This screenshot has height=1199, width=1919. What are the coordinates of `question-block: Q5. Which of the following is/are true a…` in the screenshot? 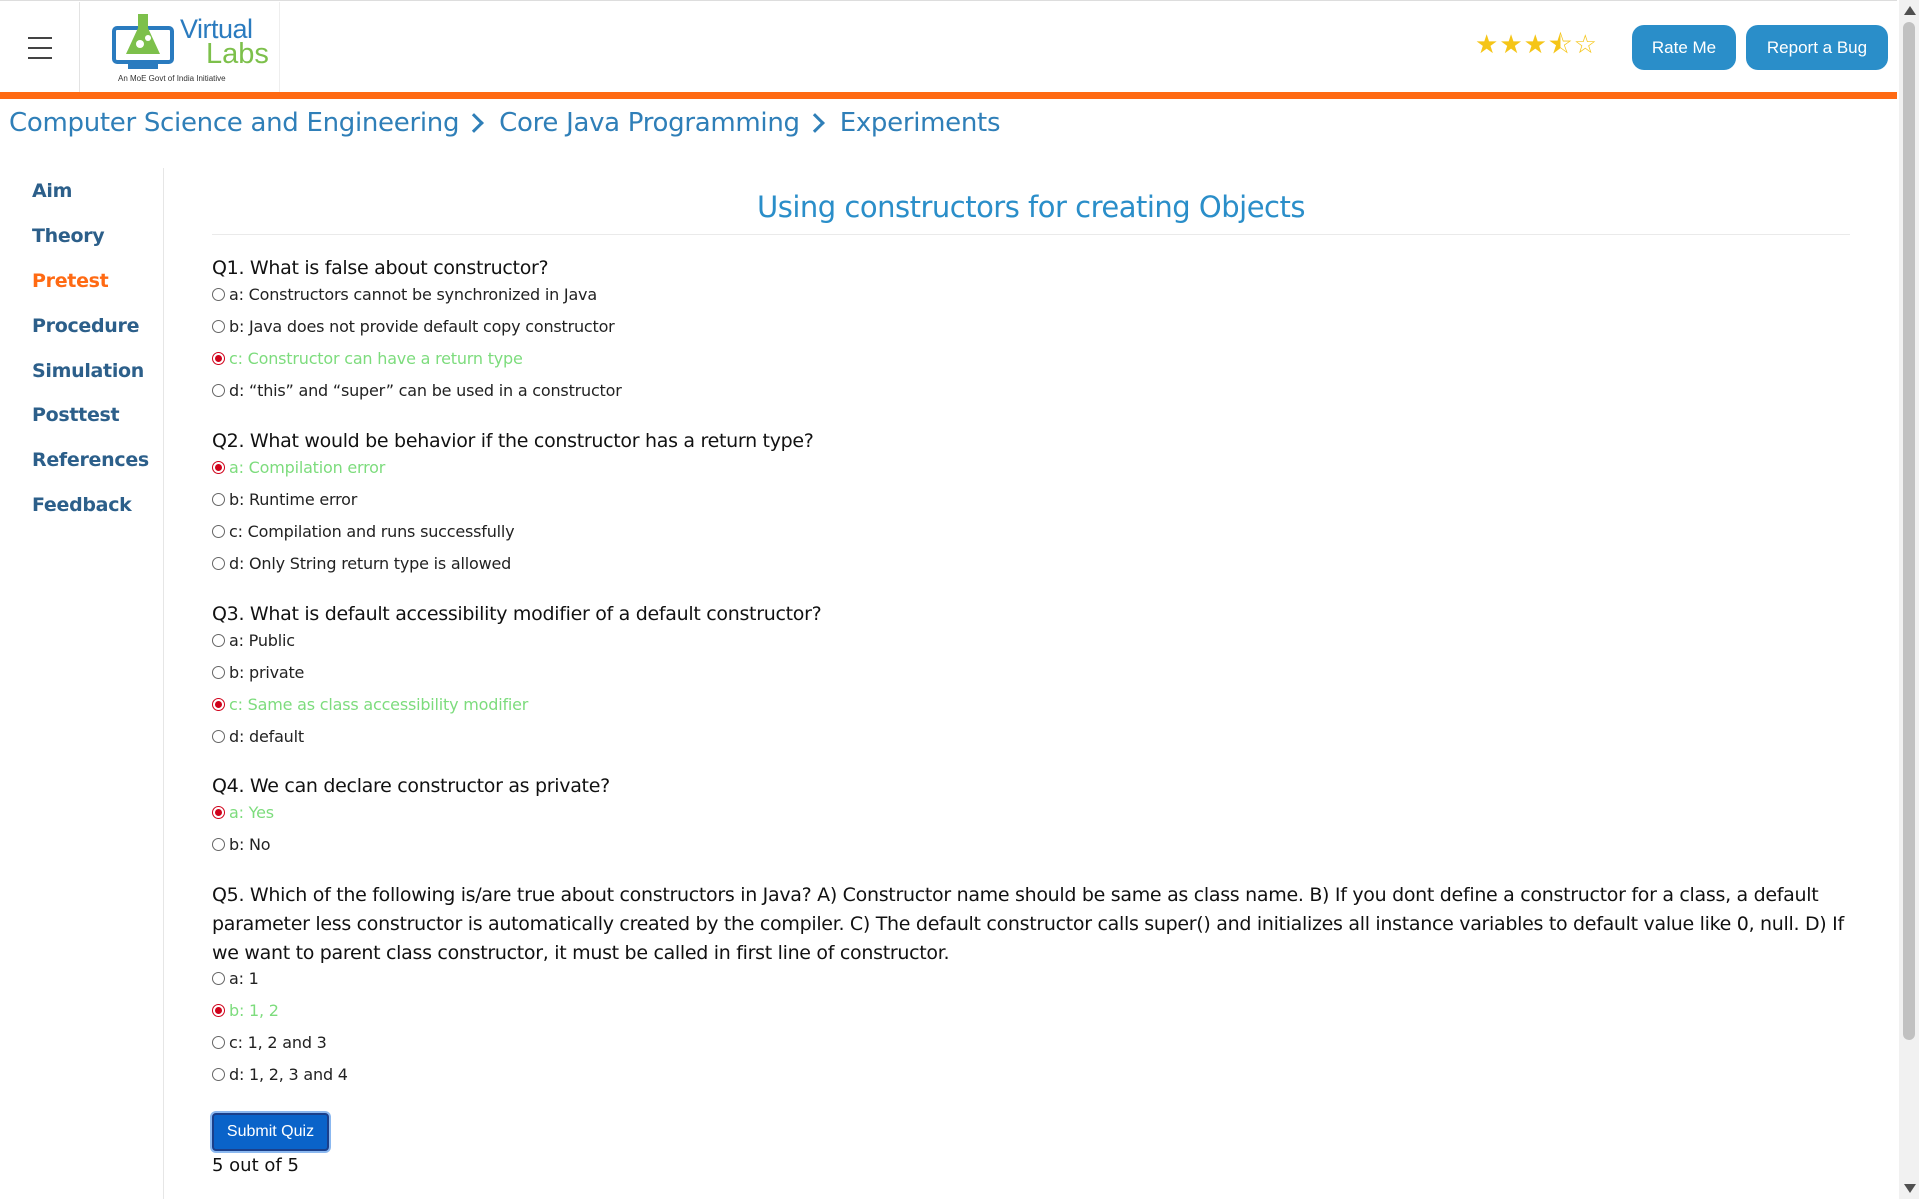 It's located at (1031, 982).